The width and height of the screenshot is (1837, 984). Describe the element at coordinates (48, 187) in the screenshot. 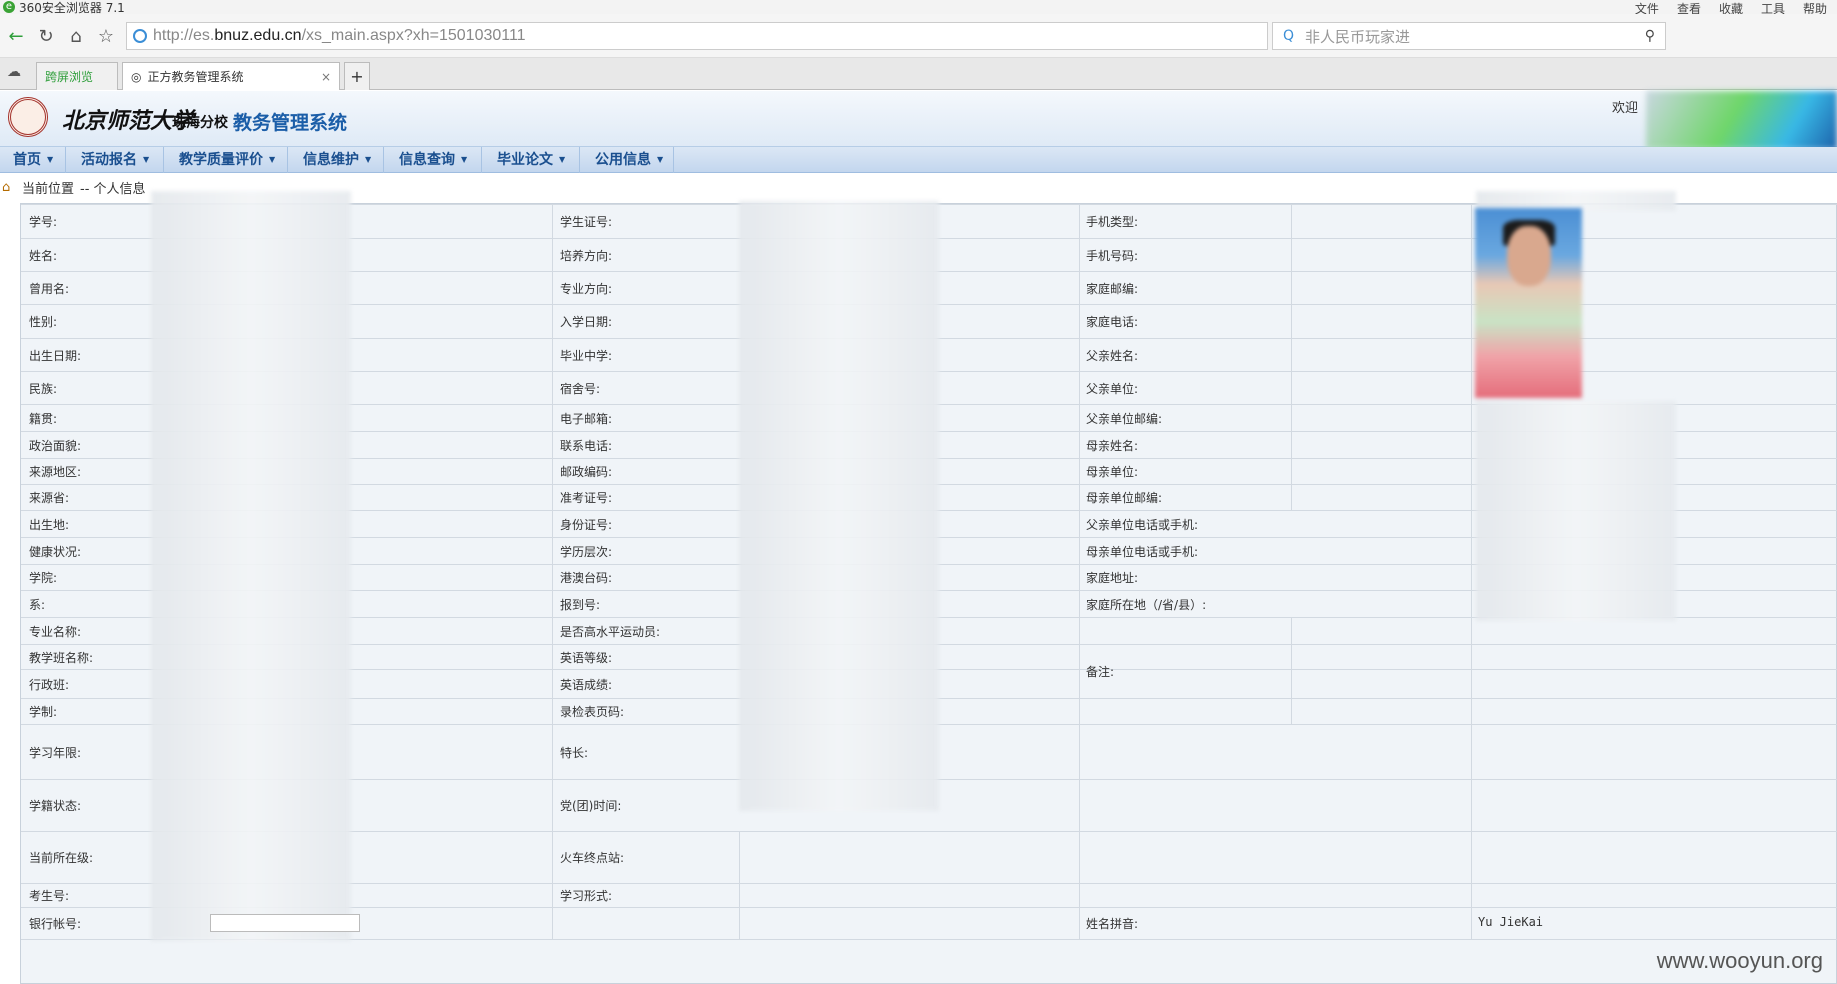

I see `breadcrumb-current-label: 当前位置` at that location.